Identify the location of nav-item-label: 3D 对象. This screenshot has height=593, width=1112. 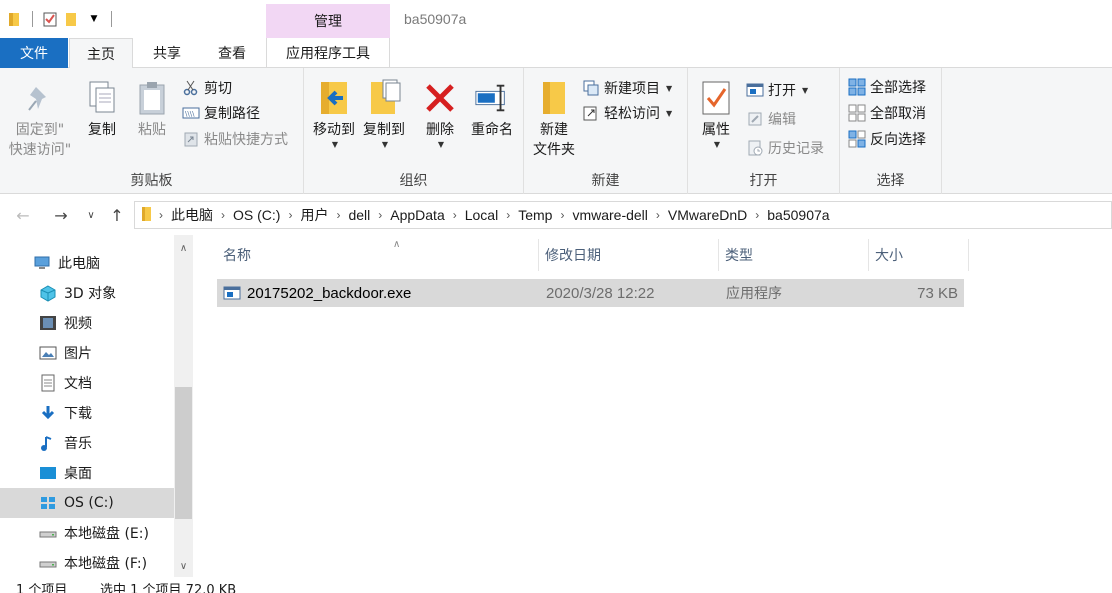
(90, 294).